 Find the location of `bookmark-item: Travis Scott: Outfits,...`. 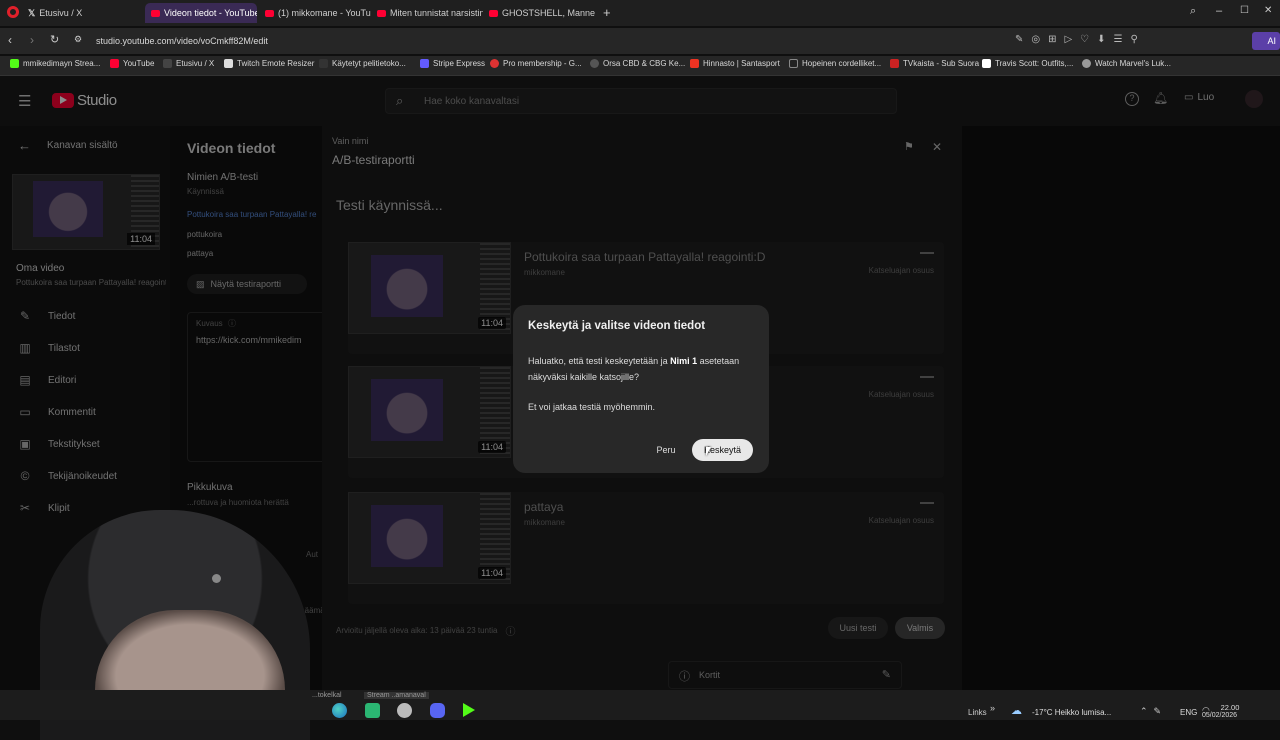

bookmark-item: Travis Scott: Outfits,... is located at coordinates (1027, 63).